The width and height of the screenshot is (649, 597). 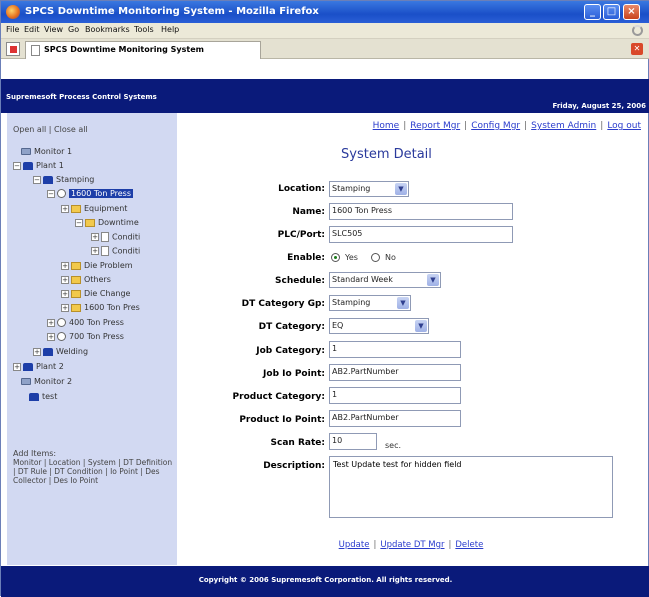 What do you see at coordinates (637, 49) in the screenshot?
I see `close-tab-icon: ✕` at bounding box center [637, 49].